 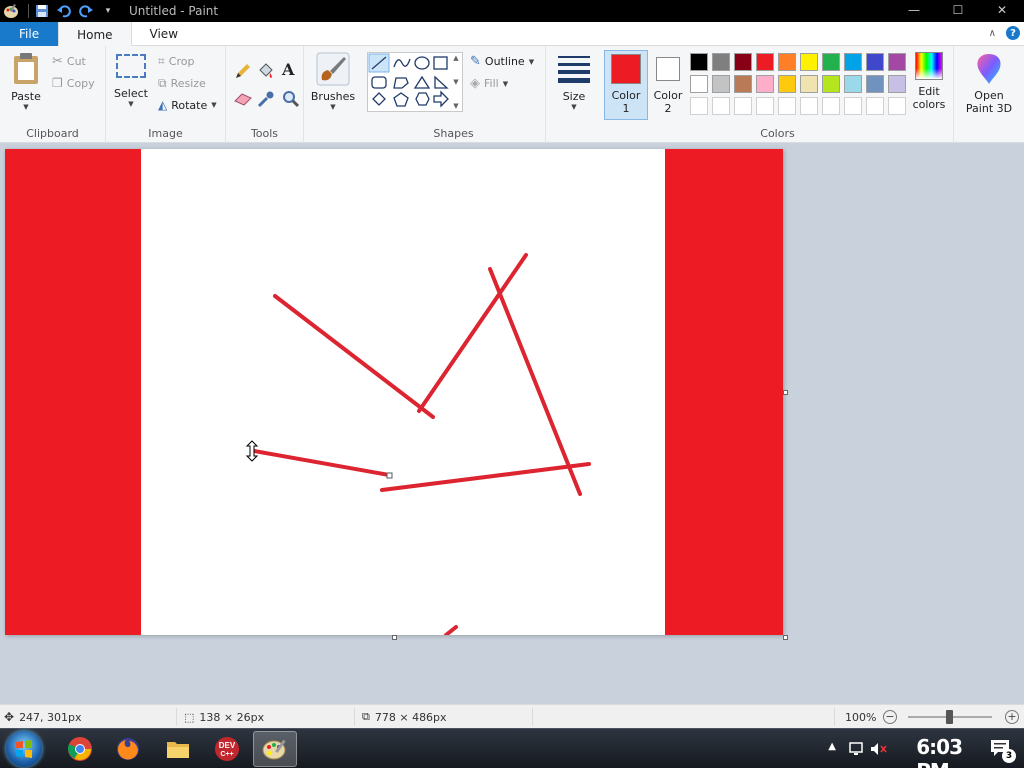 What do you see at coordinates (42, 11) in the screenshot?
I see `save-icon` at bounding box center [42, 11].